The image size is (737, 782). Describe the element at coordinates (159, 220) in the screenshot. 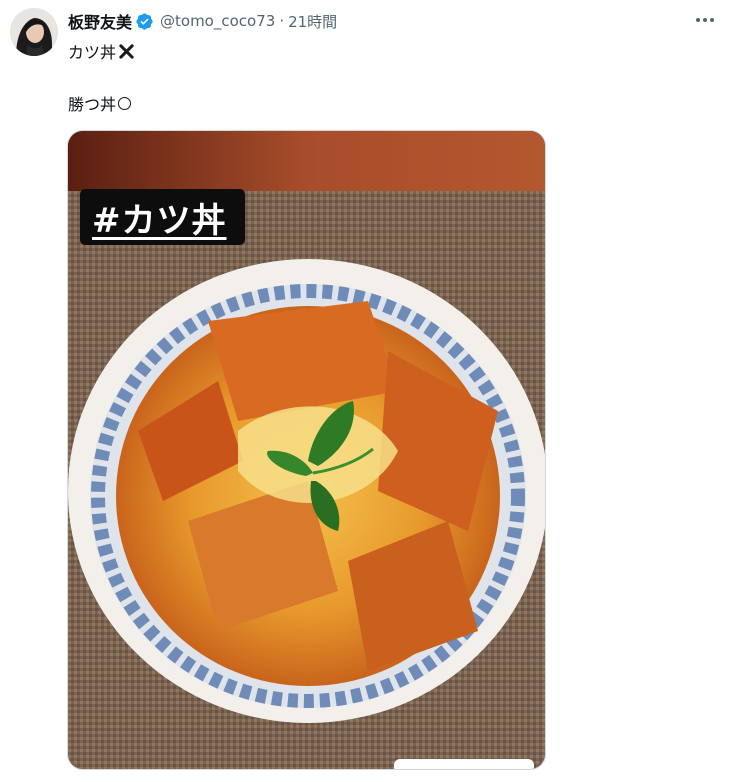

I see `hashtag-text: #カツ丼` at that location.